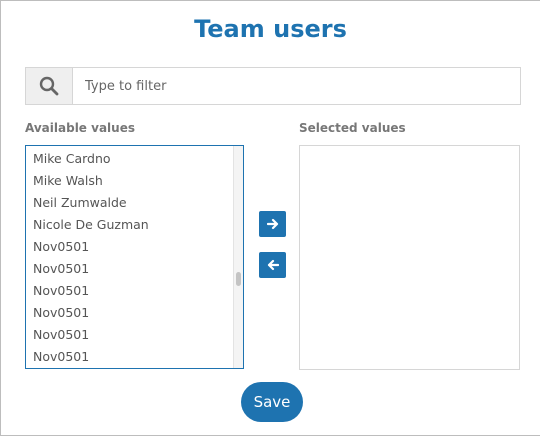 This screenshot has width=541, height=436. I want to click on search-icon, so click(49, 86).